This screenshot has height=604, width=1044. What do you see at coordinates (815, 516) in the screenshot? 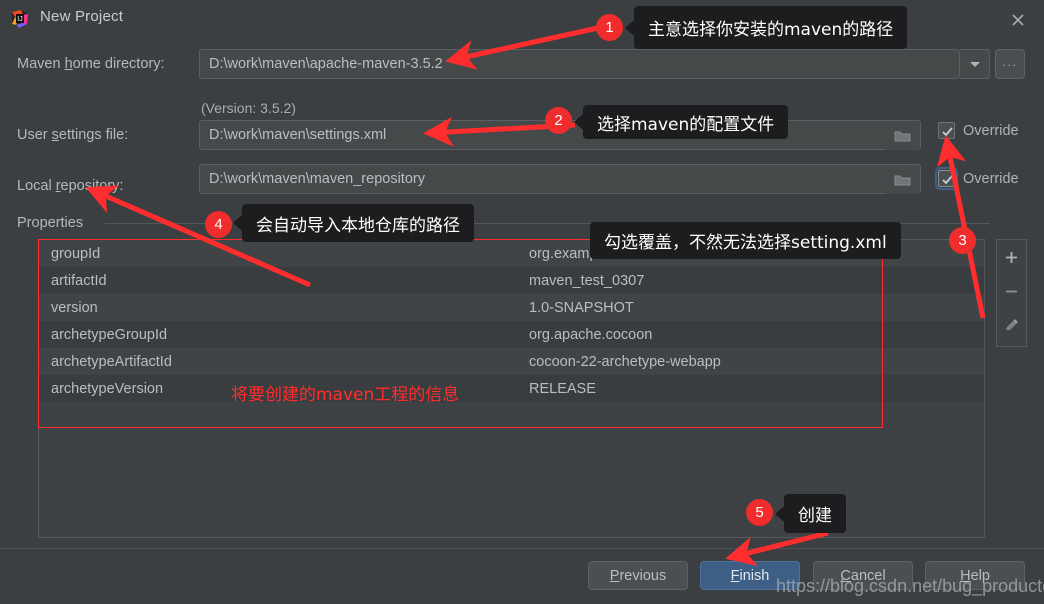
I see `callout-5-text: 创建` at bounding box center [815, 516].